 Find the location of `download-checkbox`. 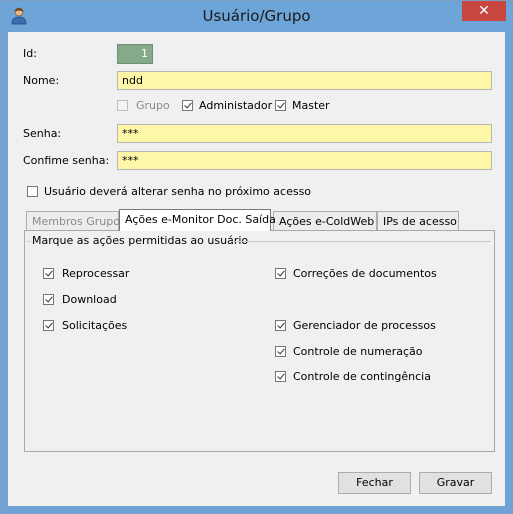

download-checkbox is located at coordinates (48, 299).